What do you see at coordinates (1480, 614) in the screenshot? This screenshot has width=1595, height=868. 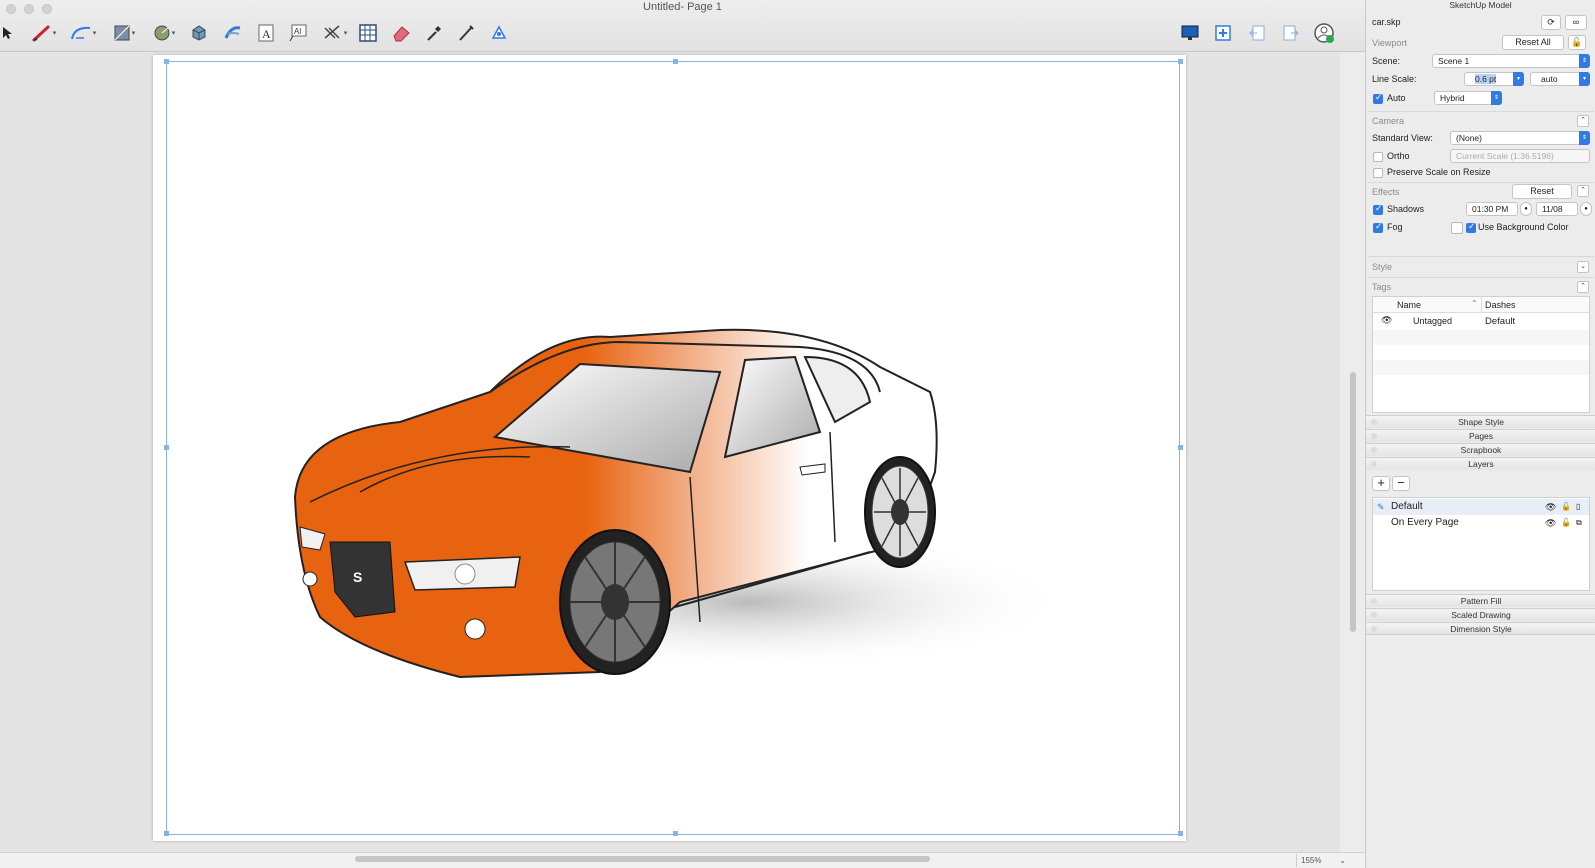 I see `tray-scaled-drawing: Scaled Drawing` at bounding box center [1480, 614].